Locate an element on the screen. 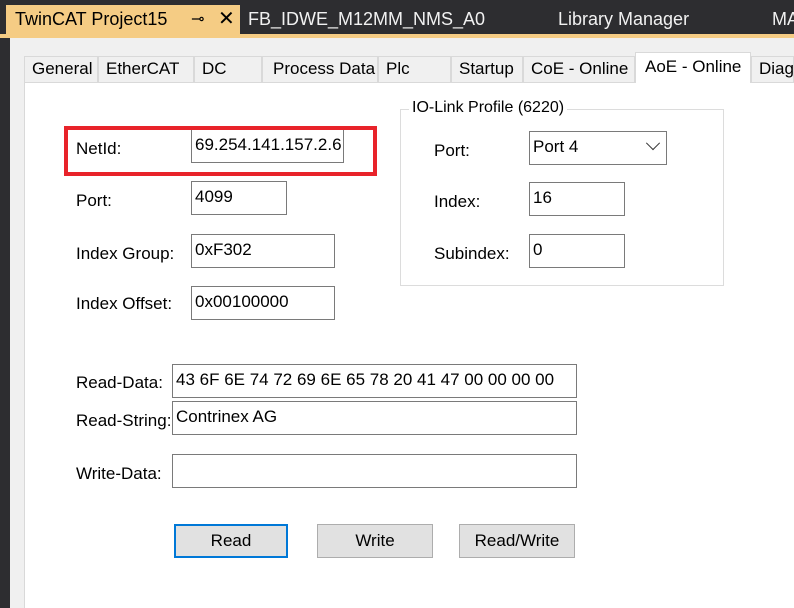  iolink-subindex-label: Subindex: is located at coordinates (472, 253).